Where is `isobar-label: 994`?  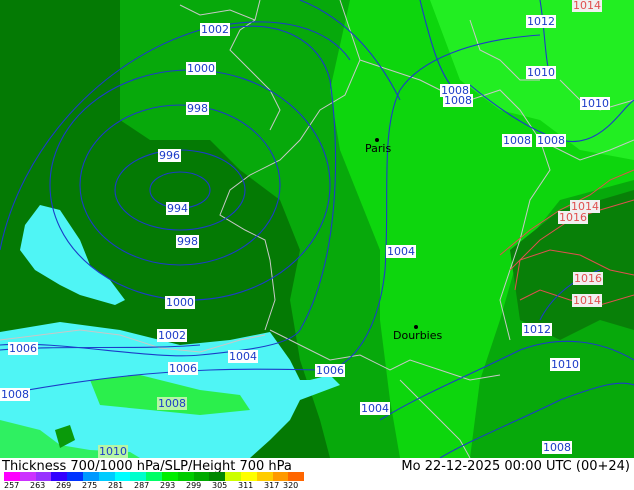
isobar-label: 994 is located at coordinates (177, 208).